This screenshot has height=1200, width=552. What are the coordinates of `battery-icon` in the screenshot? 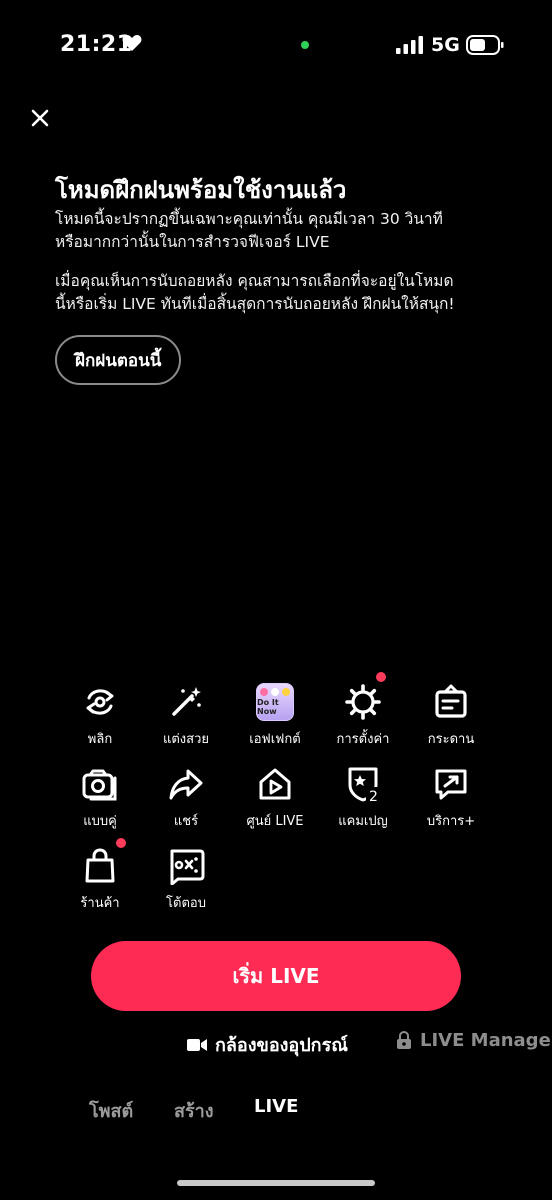 It's located at (485, 45).